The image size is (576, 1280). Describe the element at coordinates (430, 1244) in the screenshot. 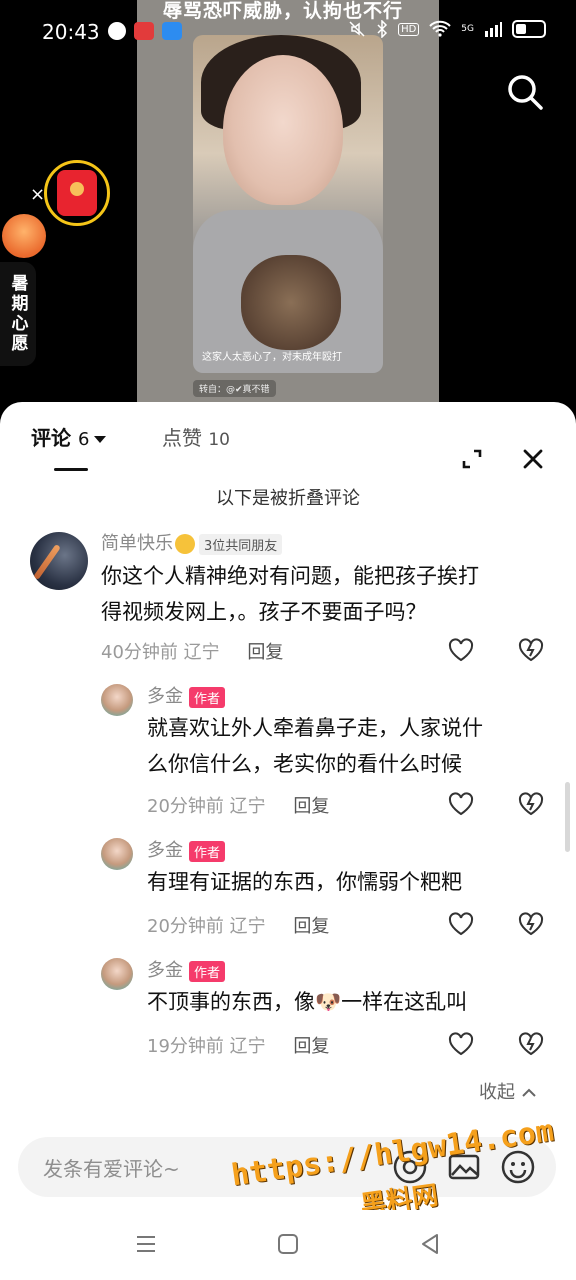

I see `back-icon` at that location.